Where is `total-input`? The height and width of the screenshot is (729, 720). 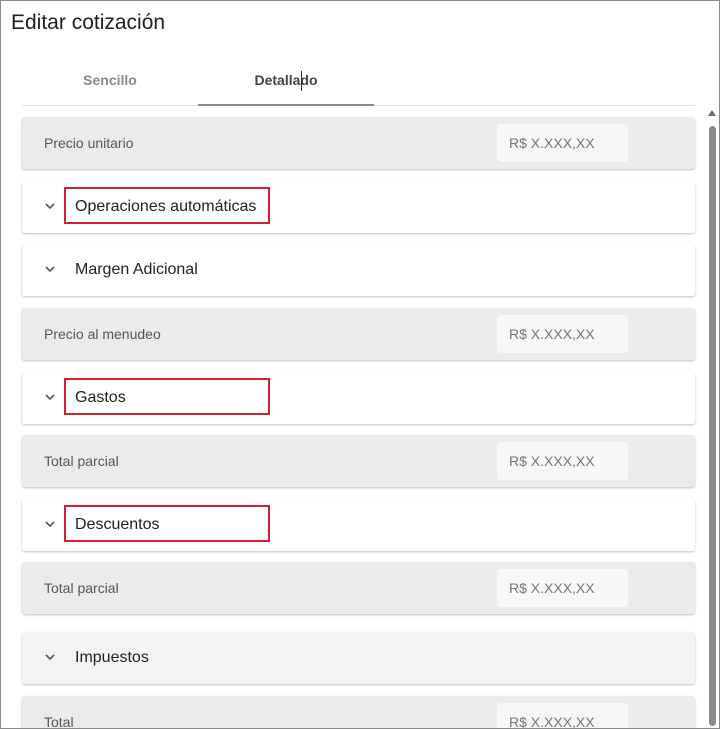
total-input is located at coordinates (562, 715).